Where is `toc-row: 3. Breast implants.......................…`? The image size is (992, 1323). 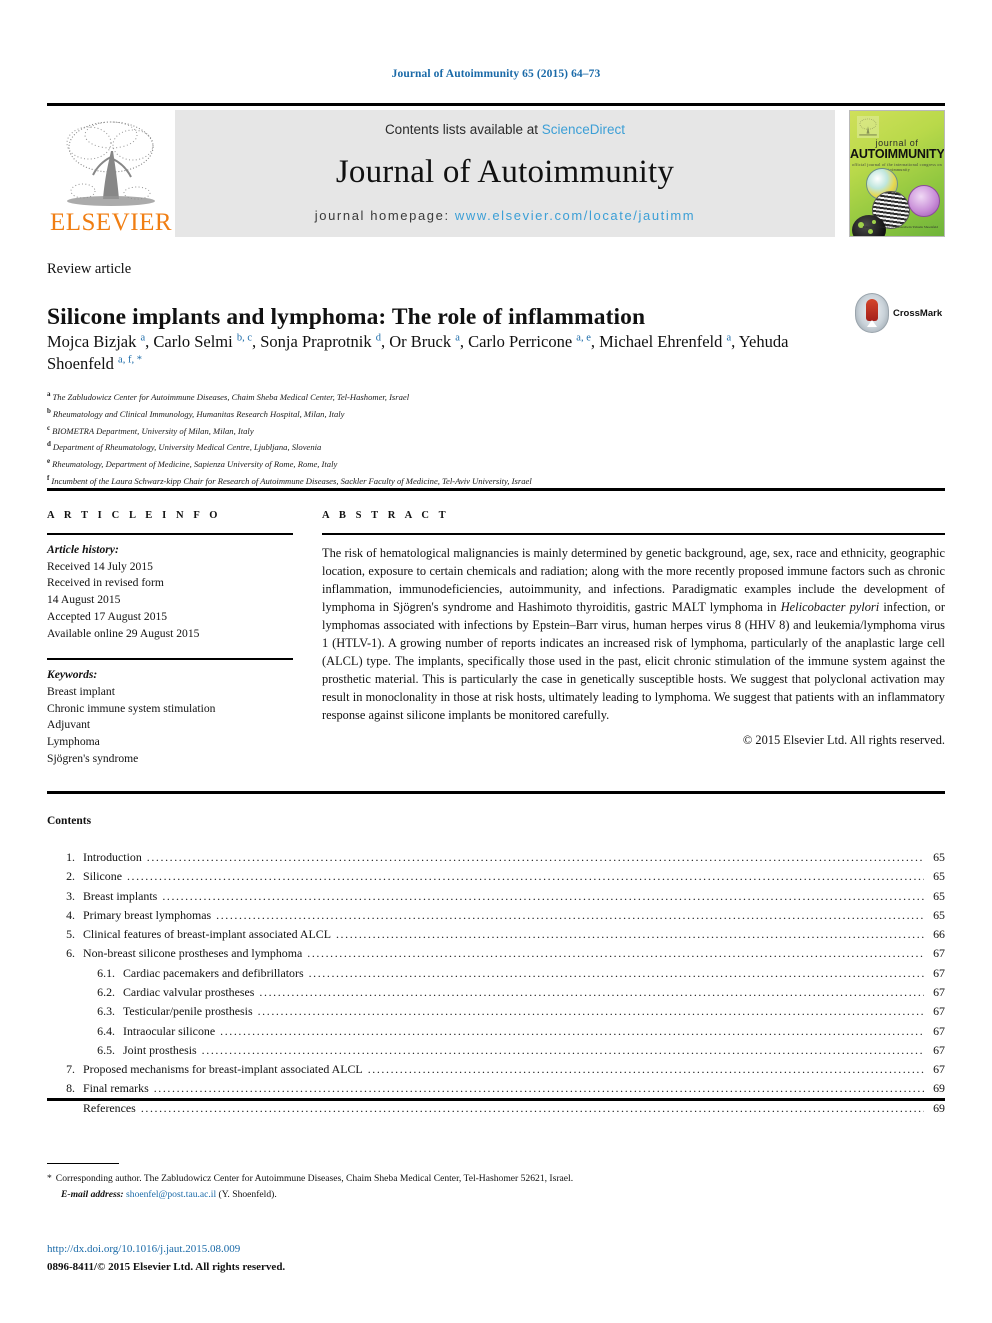 toc-row: 3. Breast implants.......................… is located at coordinates (496, 896).